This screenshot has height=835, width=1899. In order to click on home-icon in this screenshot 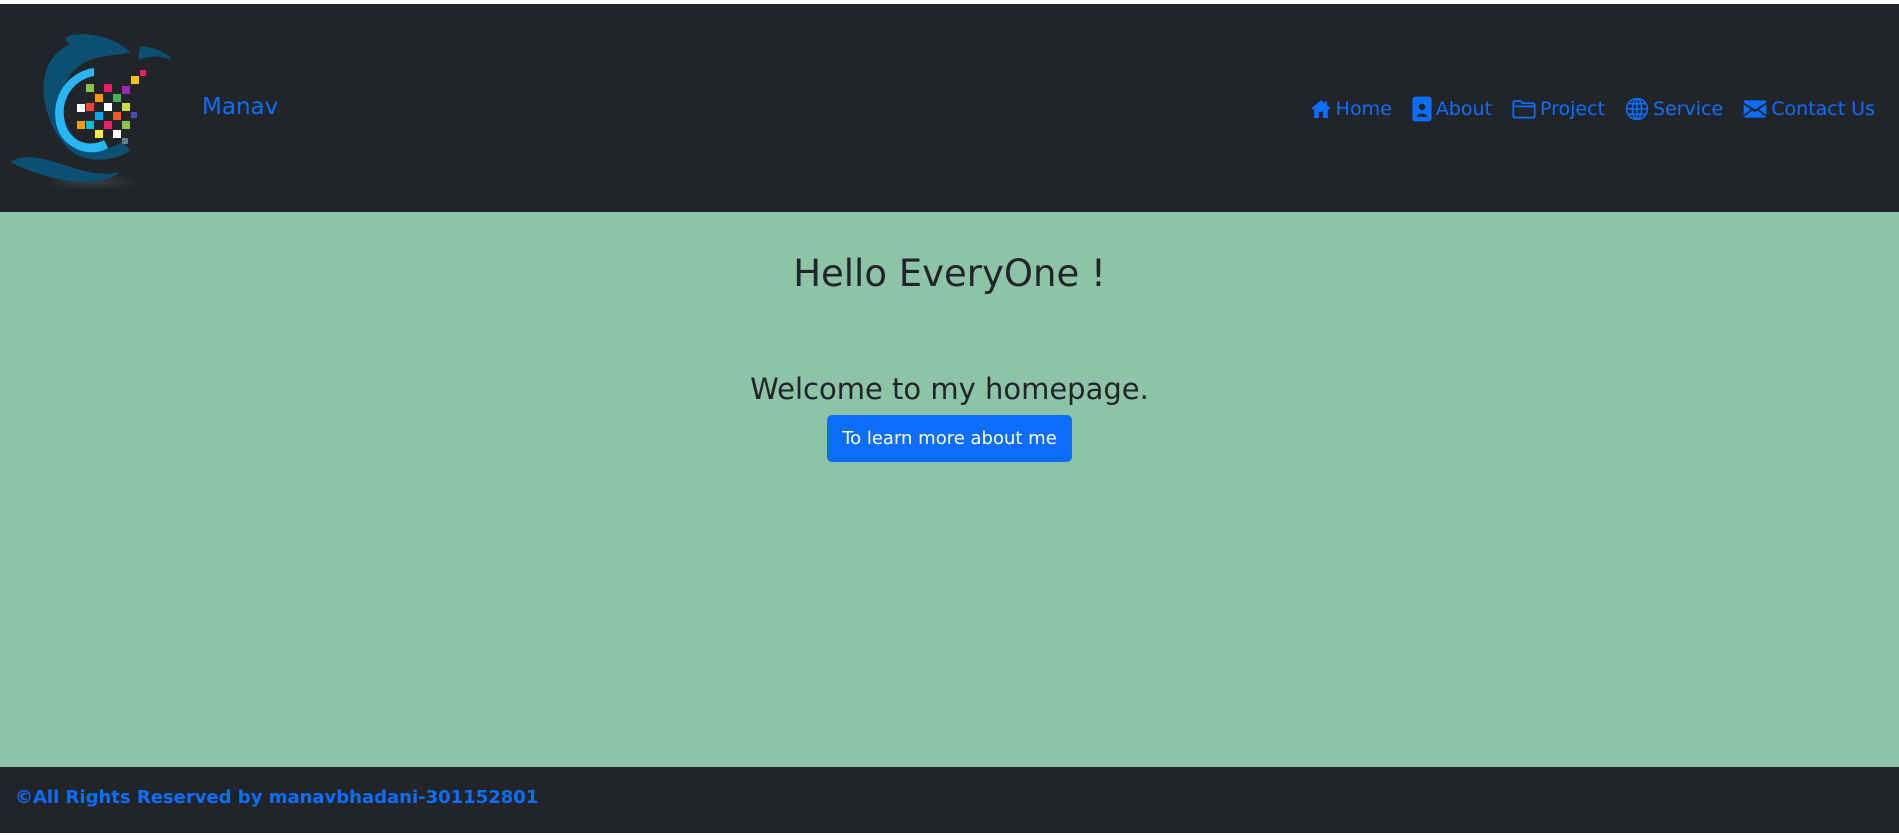, I will do `click(1321, 109)`.